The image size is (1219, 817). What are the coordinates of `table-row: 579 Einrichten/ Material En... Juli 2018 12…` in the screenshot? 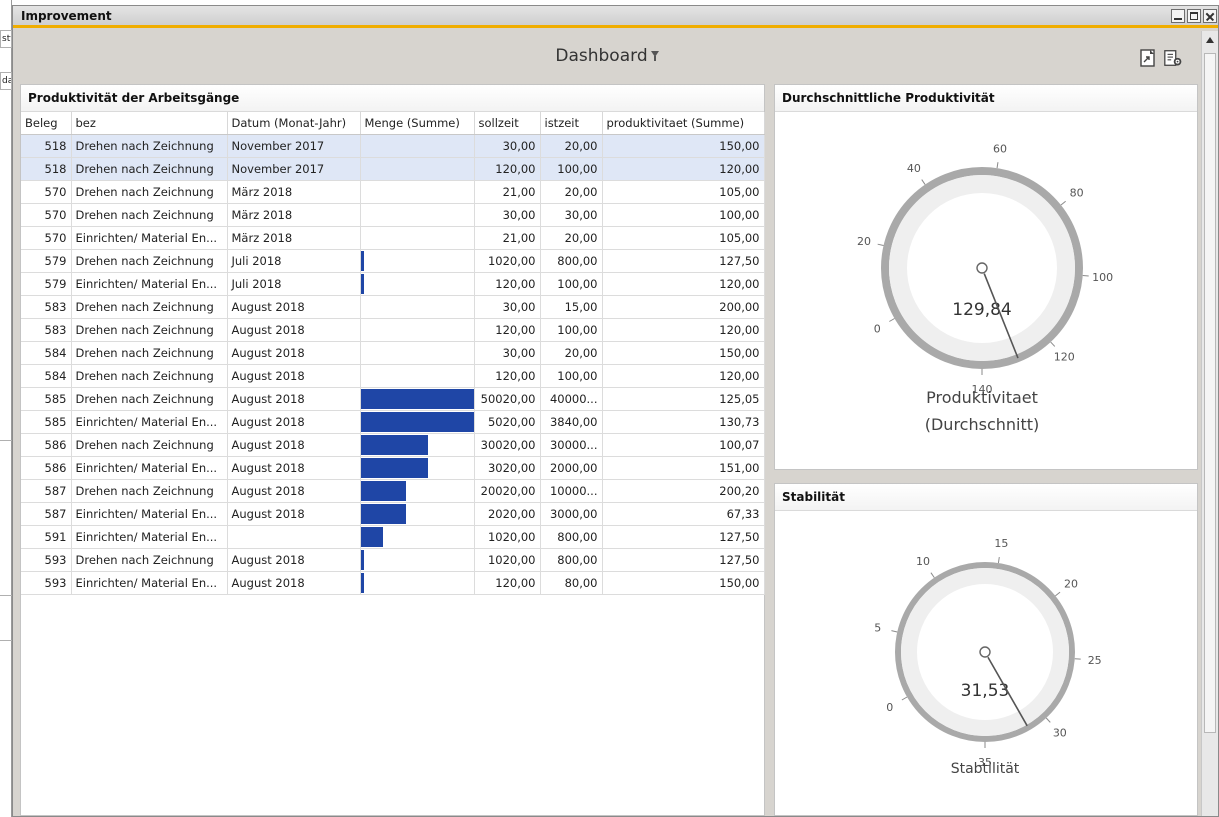 It's located at (393, 284).